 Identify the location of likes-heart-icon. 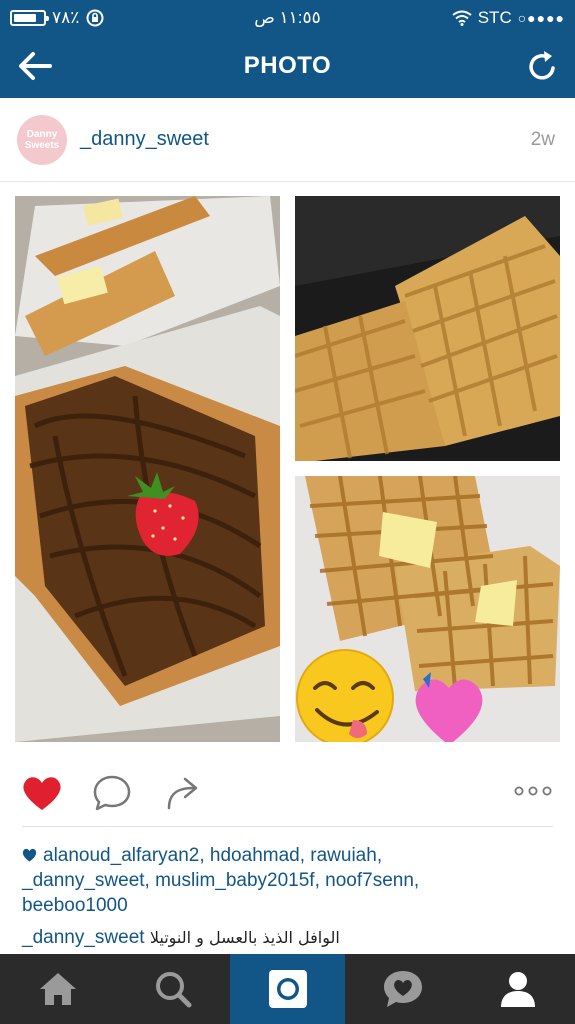
(29, 855).